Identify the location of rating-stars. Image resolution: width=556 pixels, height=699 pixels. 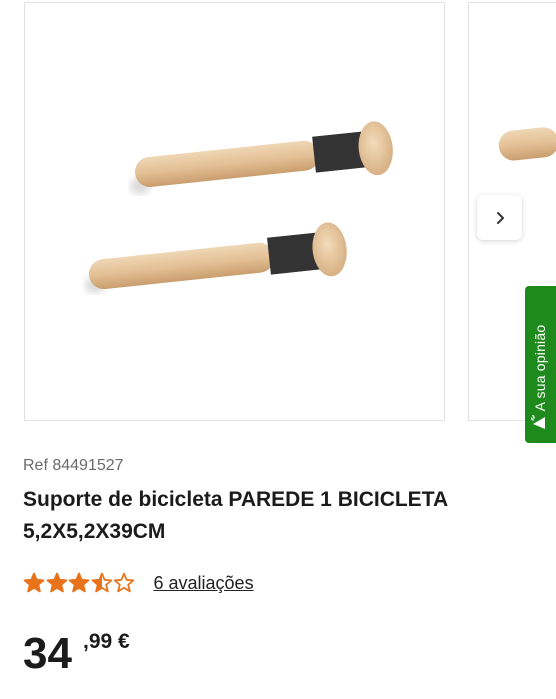
(79, 583).